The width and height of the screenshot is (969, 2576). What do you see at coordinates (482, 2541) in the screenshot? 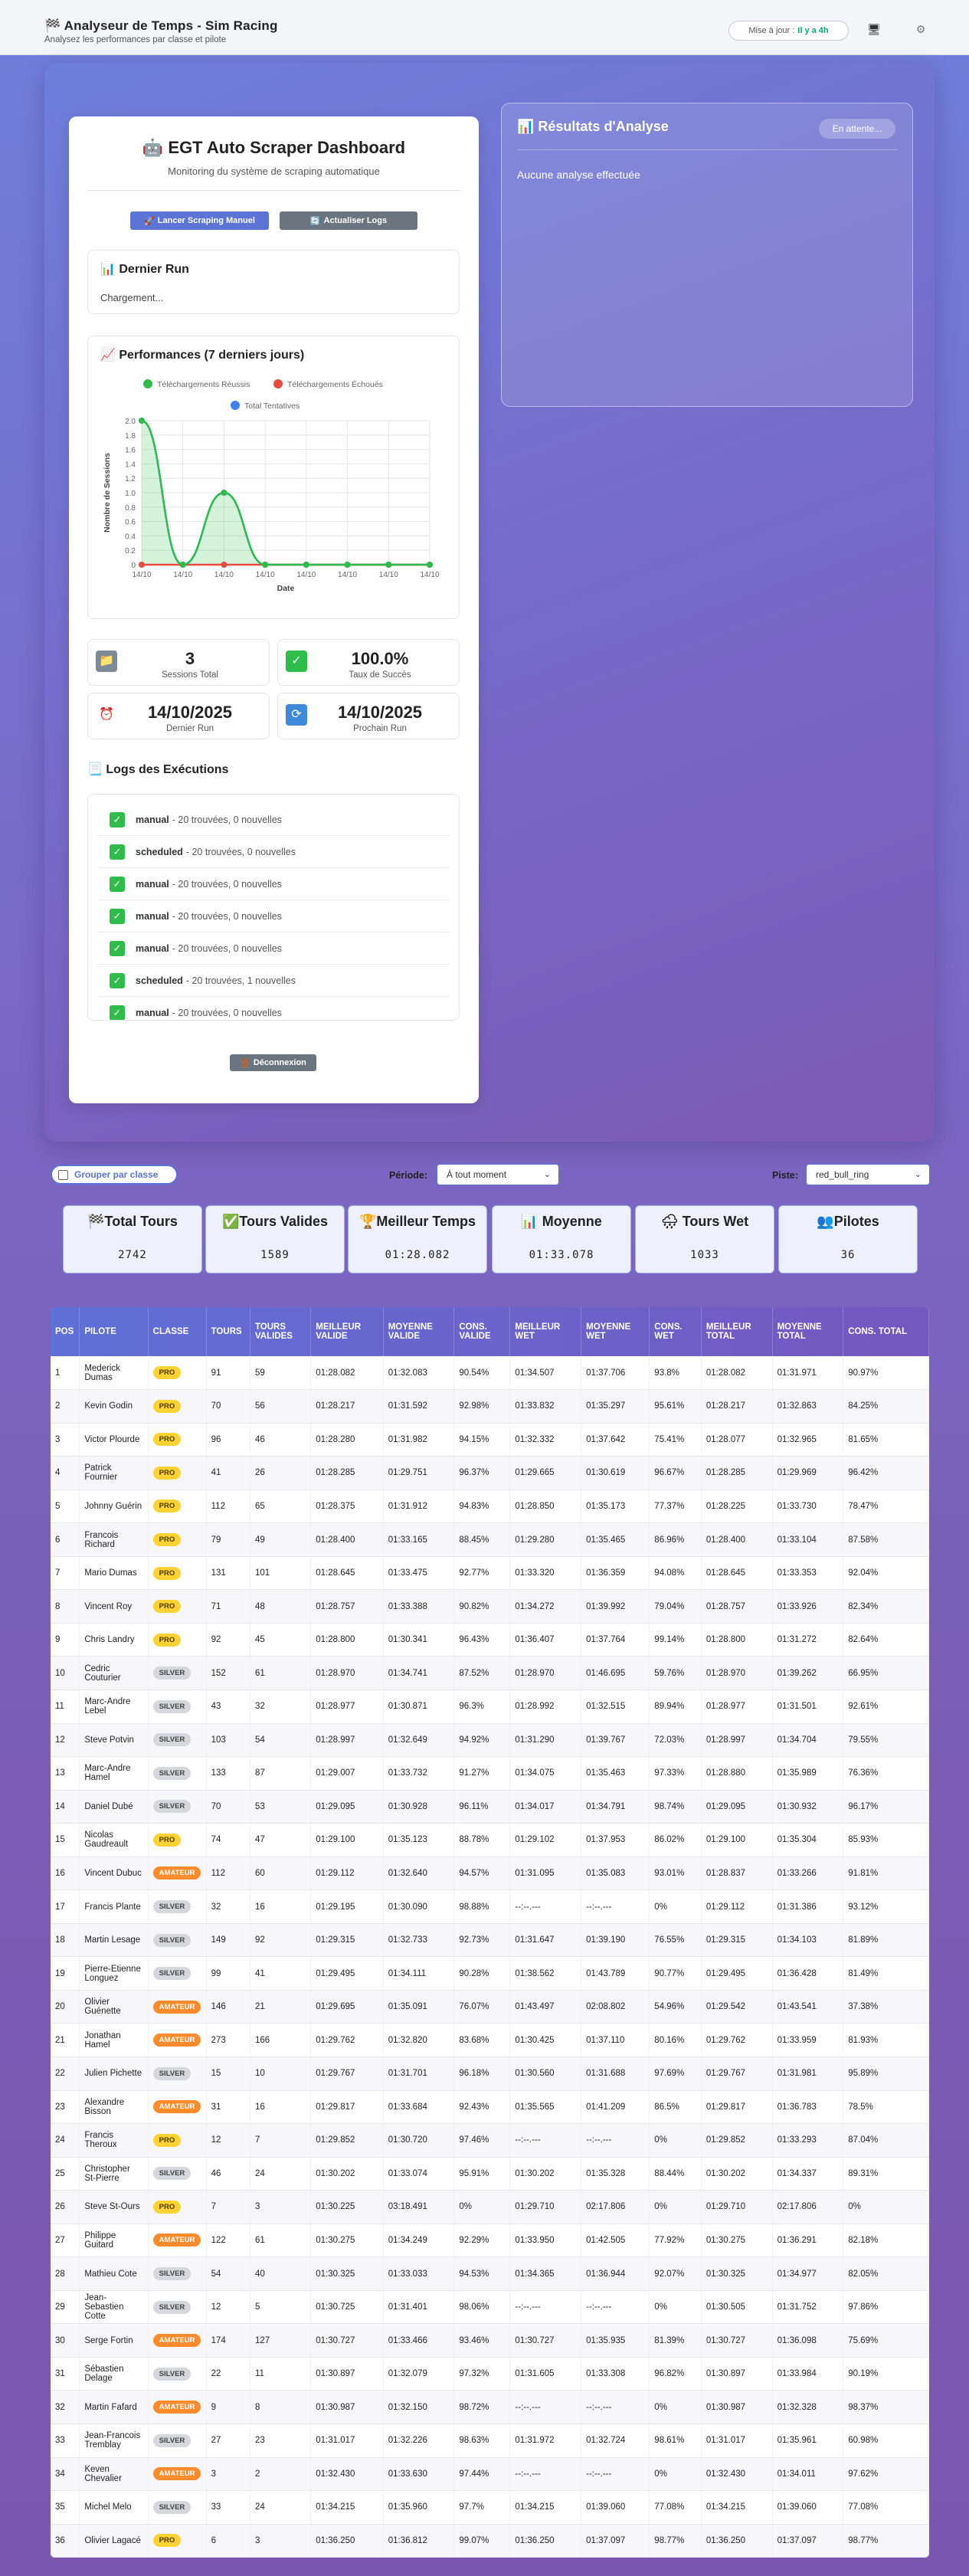
I see `table-cell: 99.07%` at bounding box center [482, 2541].